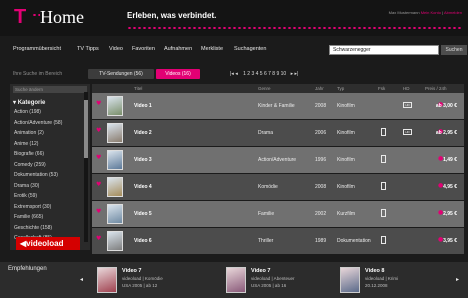  What do you see at coordinates (450, 187) in the screenshot?
I see `video-price: 4,95 €` at bounding box center [450, 187].